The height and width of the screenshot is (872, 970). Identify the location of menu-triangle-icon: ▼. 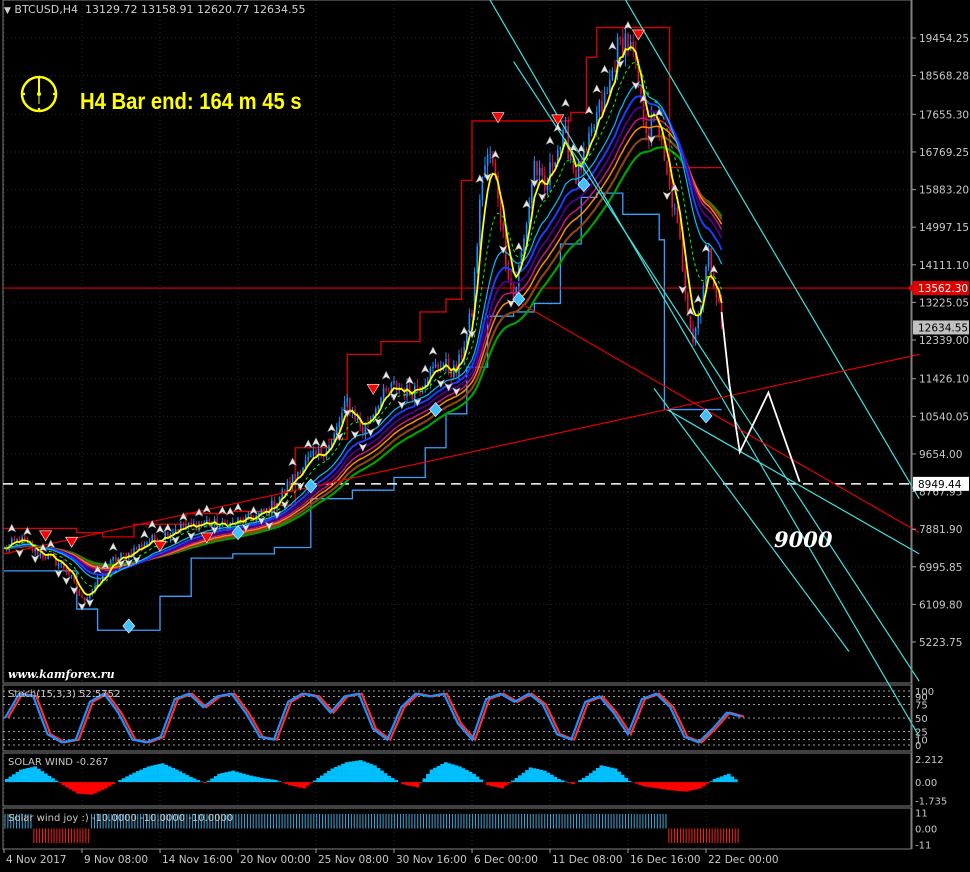
(7, 11).